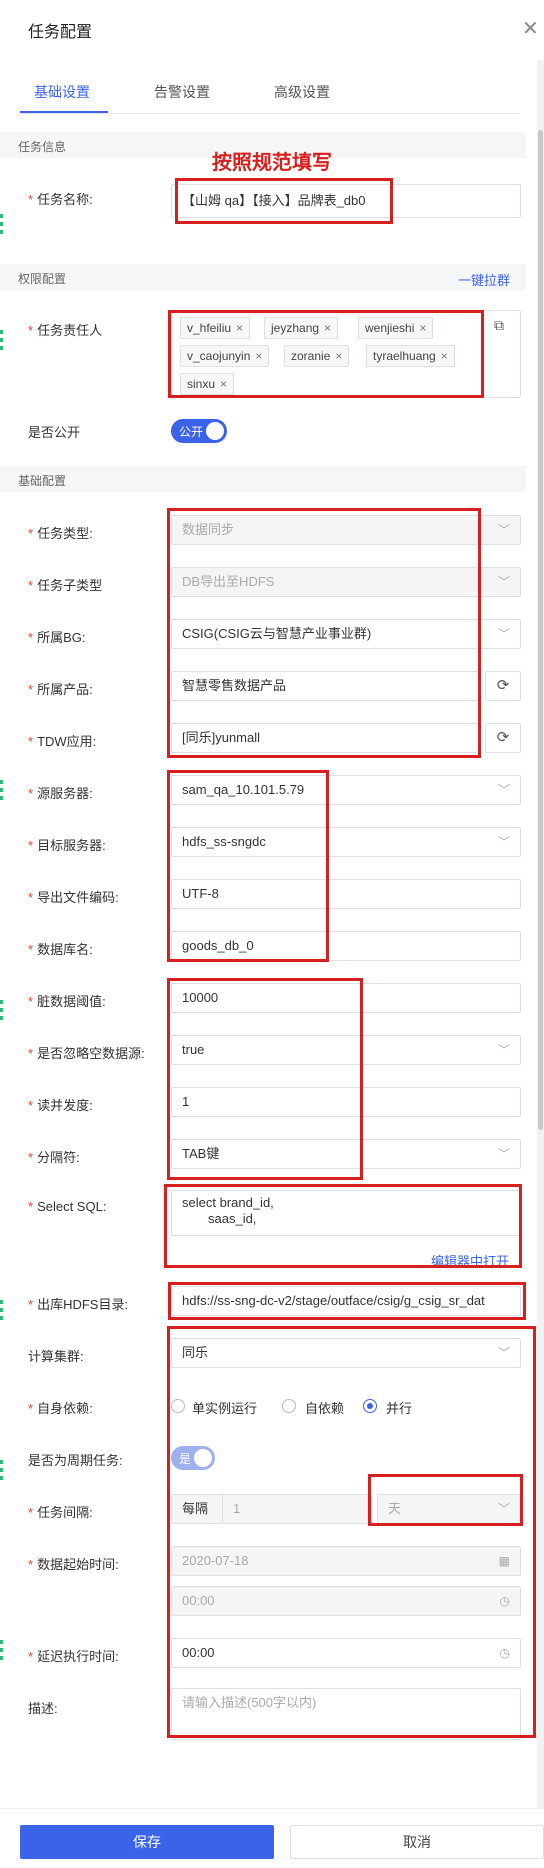 The width and height of the screenshot is (544, 1868). Describe the element at coordinates (60, 949) in the screenshot. I see `db-name-label: * 数据库名:` at that location.